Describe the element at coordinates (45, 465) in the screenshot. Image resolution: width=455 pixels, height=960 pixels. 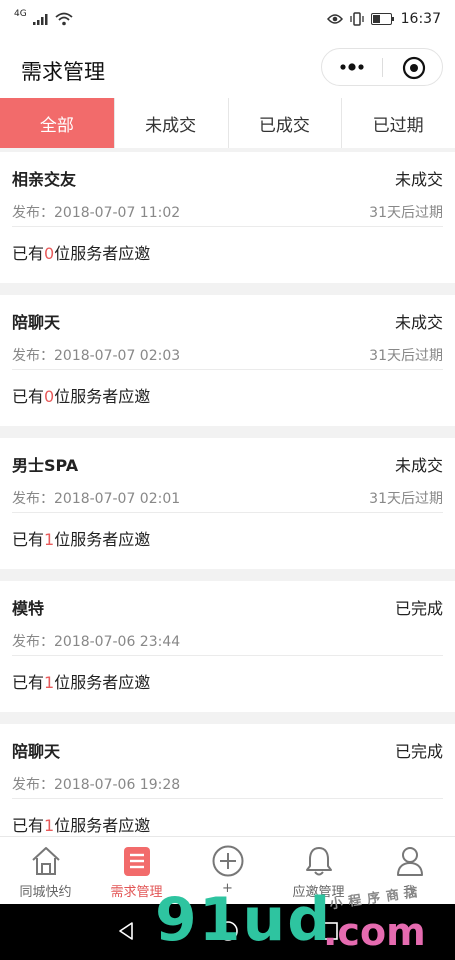
I see `demand-title: 男士SPA` at that location.